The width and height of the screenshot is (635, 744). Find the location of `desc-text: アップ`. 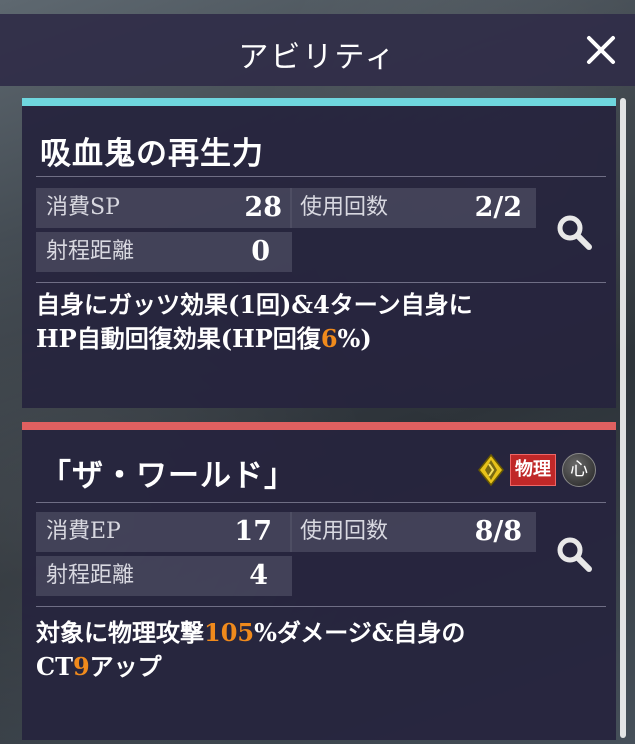

desc-text: アップ is located at coordinates (125, 666).